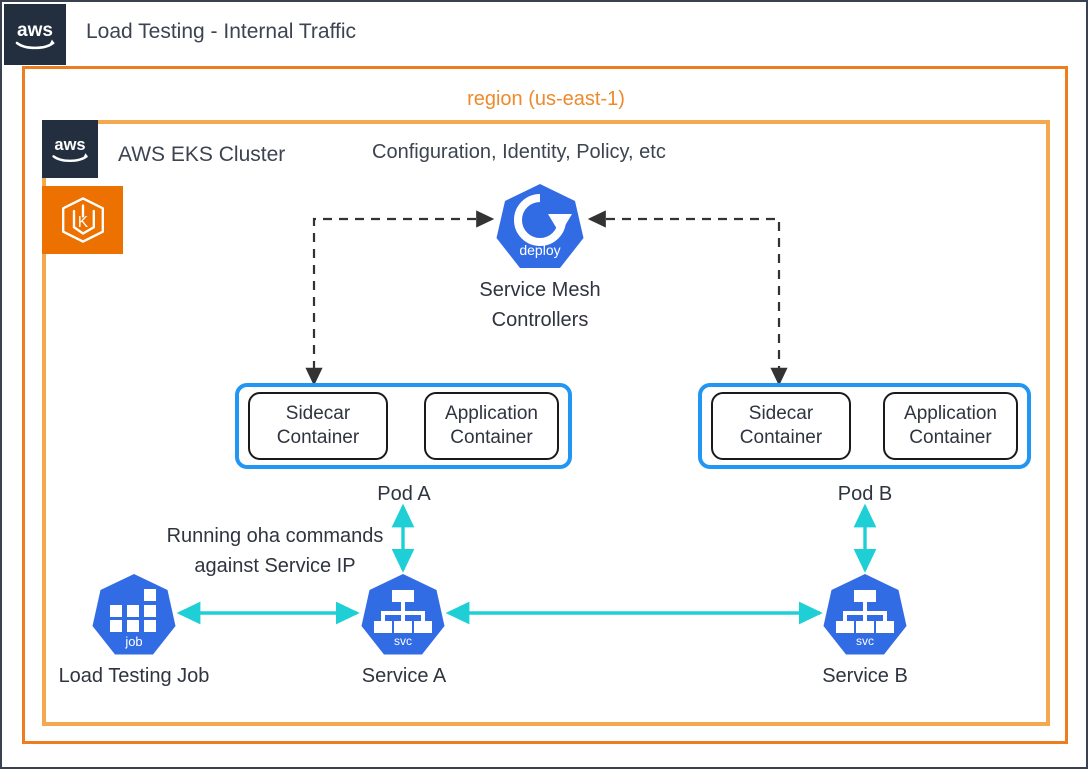 Image resolution: width=1088 pixels, height=769 pixels. I want to click on pod-a: Sidecar Container Application Container, so click(403, 426).